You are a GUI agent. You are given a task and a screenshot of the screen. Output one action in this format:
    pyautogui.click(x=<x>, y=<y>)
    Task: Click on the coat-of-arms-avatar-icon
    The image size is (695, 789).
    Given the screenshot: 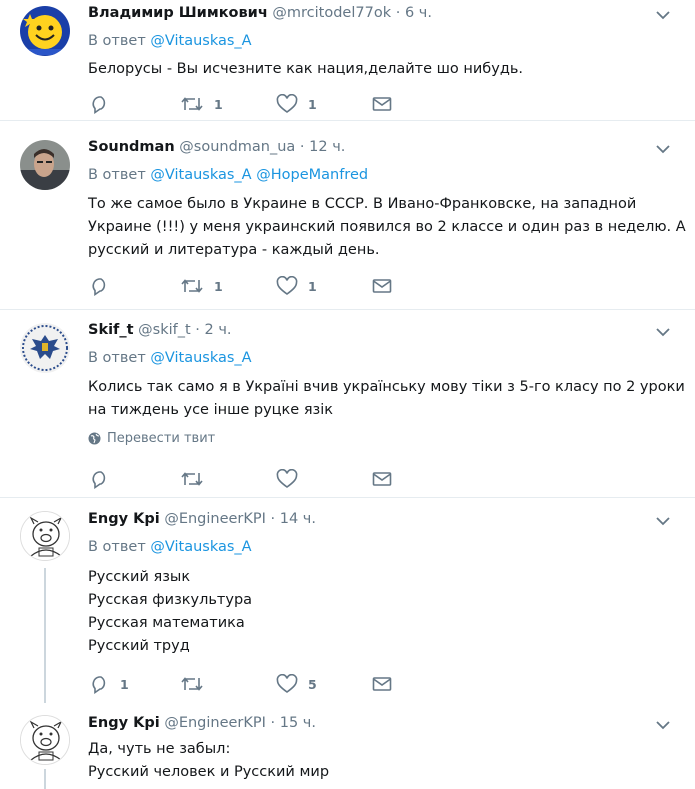 What is the action you would take?
    pyautogui.click(x=45, y=348)
    